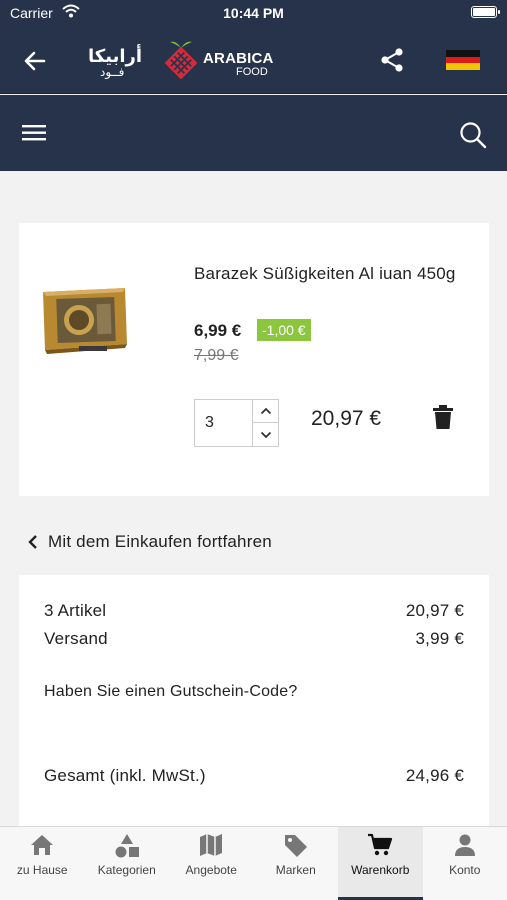  What do you see at coordinates (380, 870) in the screenshot?
I see `tab-cart-label: Warenkorb` at bounding box center [380, 870].